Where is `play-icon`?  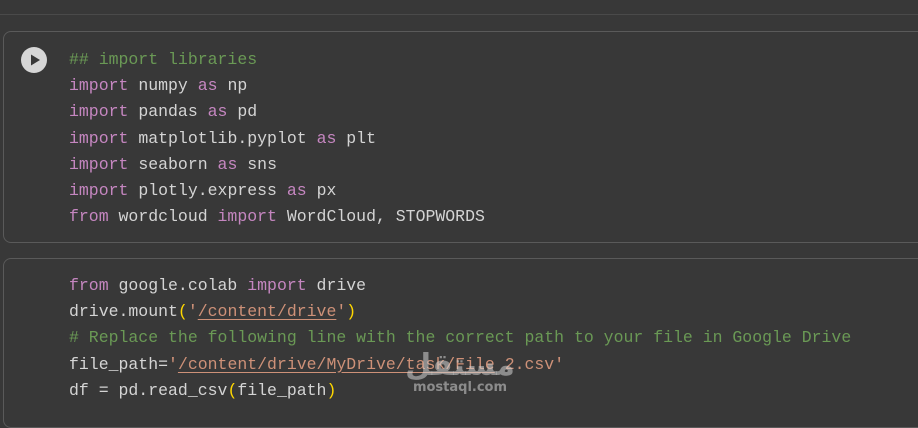
play-icon is located at coordinates (35, 60).